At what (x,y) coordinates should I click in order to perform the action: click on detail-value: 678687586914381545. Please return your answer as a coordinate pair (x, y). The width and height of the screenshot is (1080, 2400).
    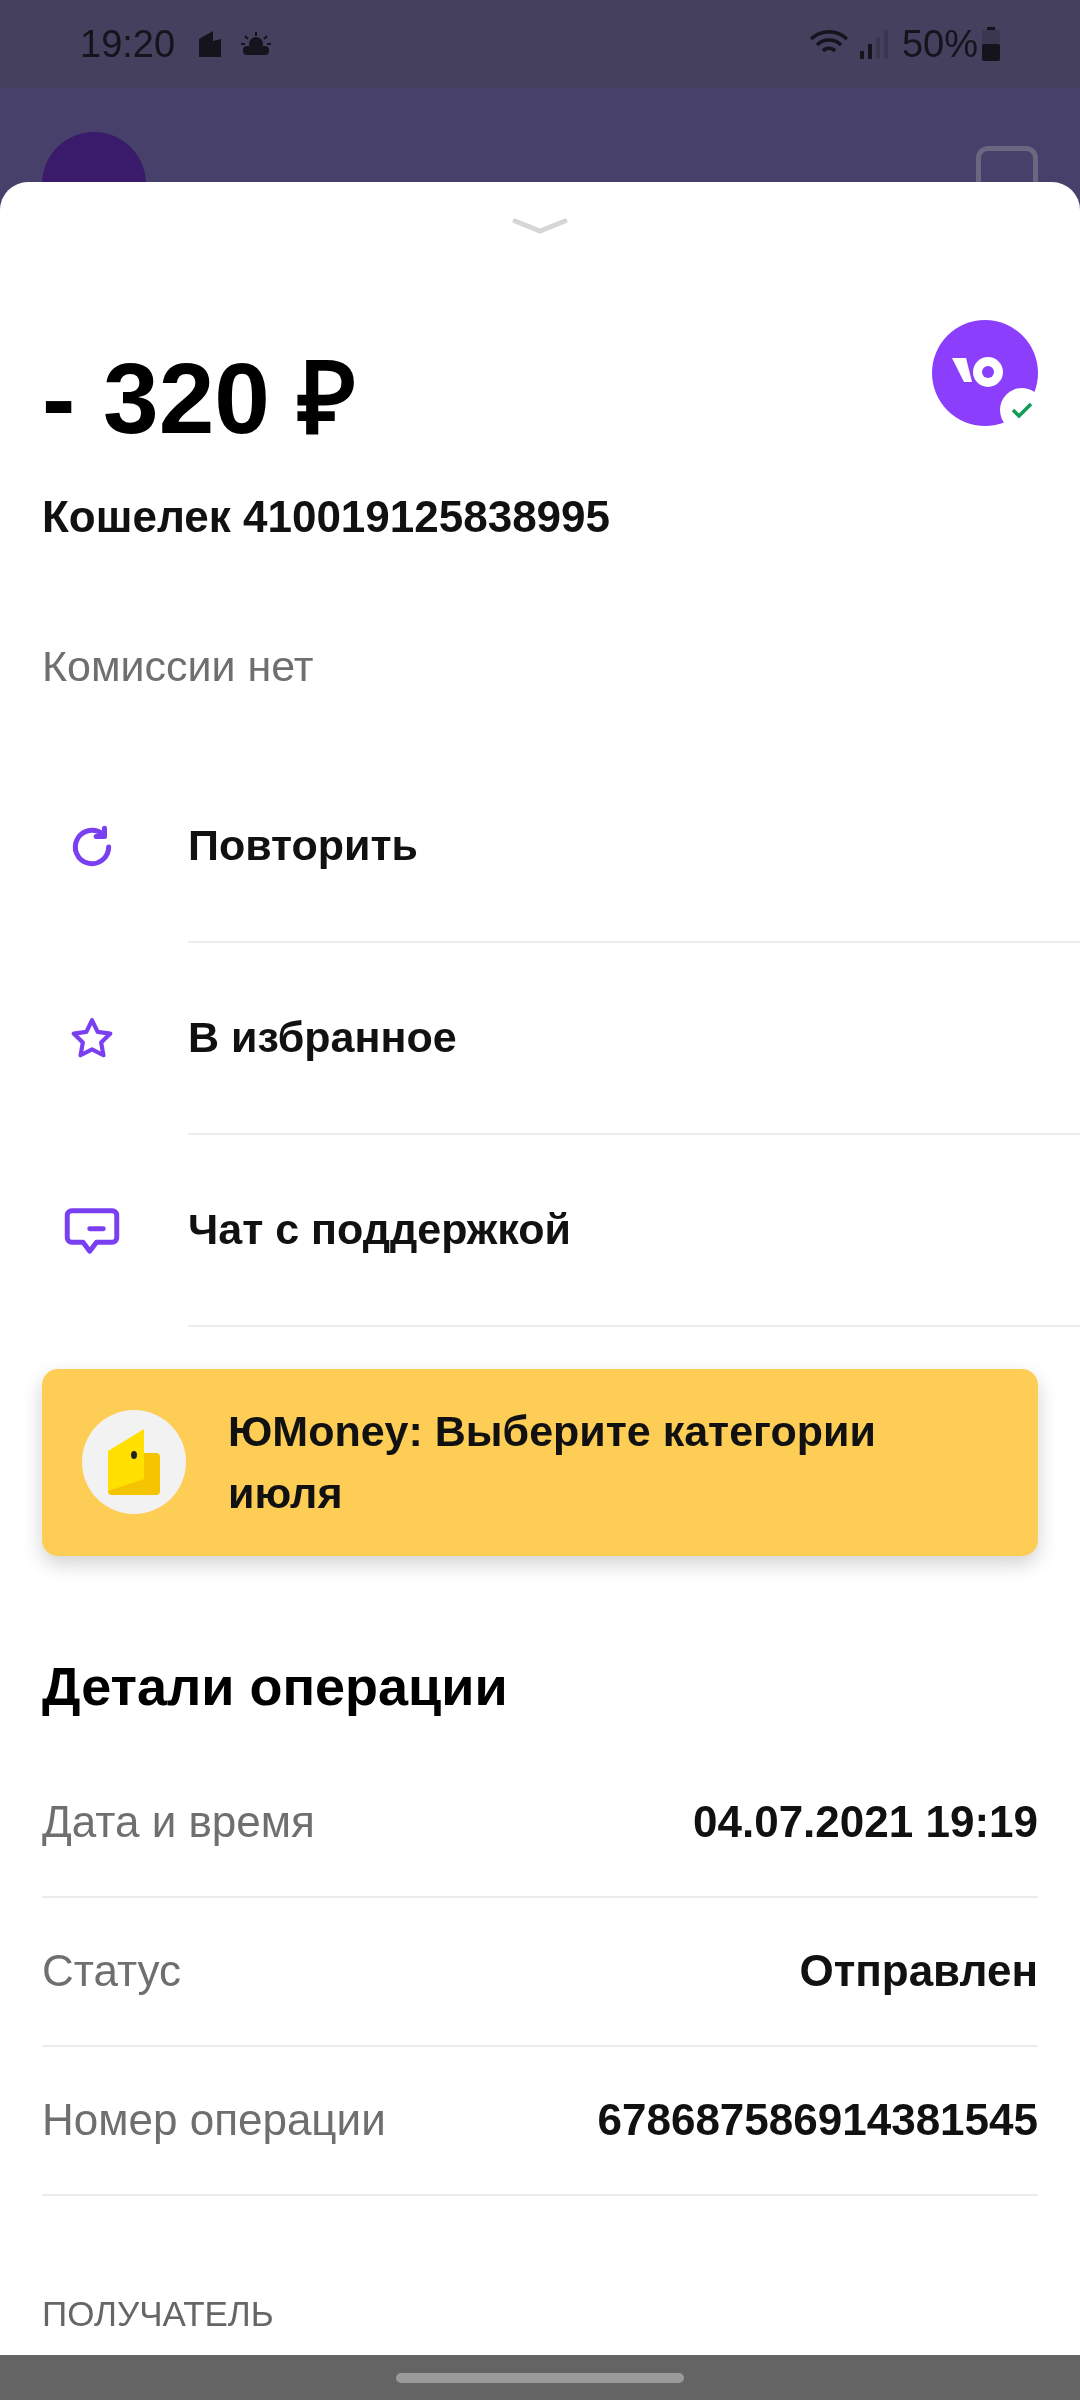
    Looking at the image, I should click on (817, 2120).